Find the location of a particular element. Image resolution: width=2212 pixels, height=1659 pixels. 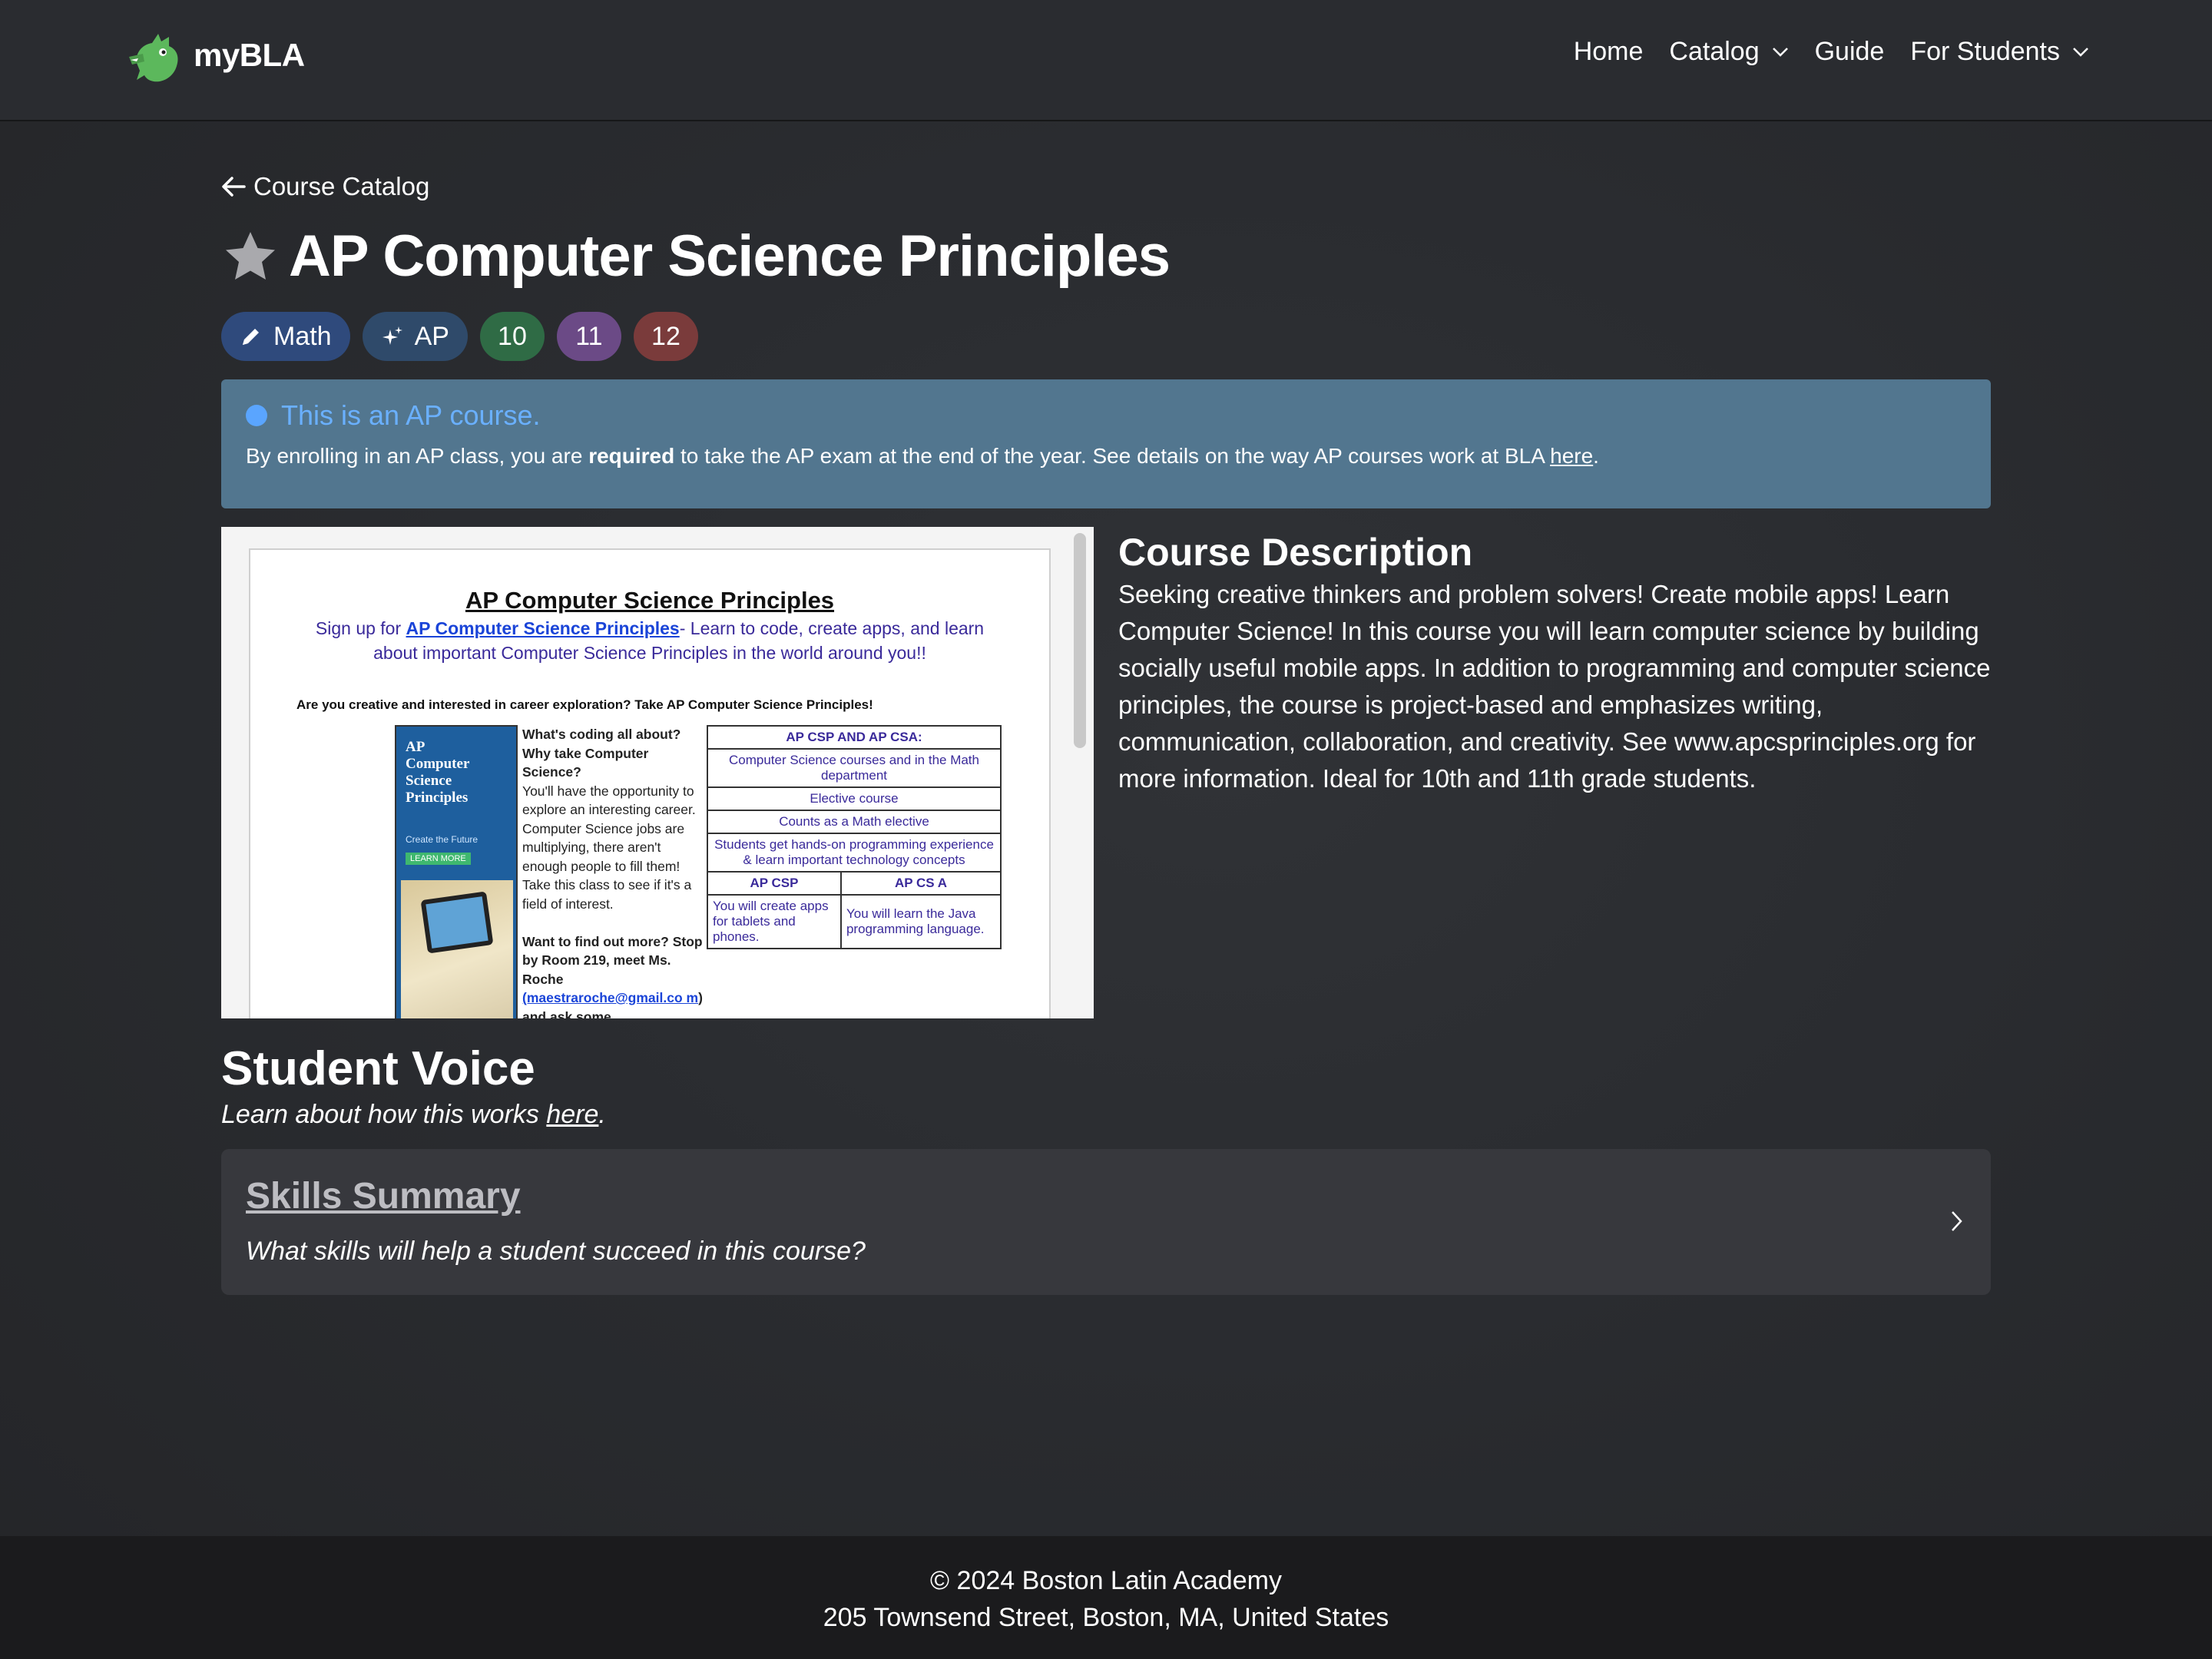

nav-catalog-label: Catalog is located at coordinates (1714, 52).